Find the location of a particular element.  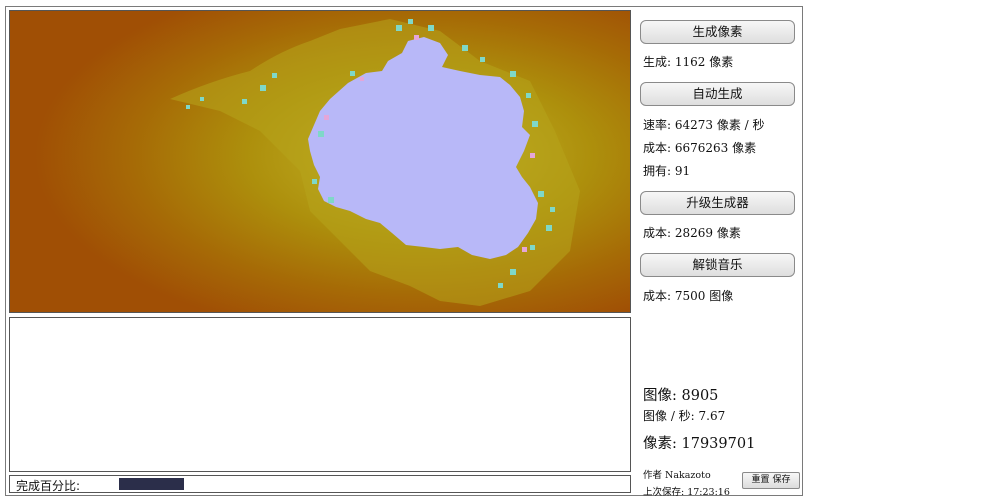

generate-pixels-button: 生成像素 is located at coordinates (717, 32).